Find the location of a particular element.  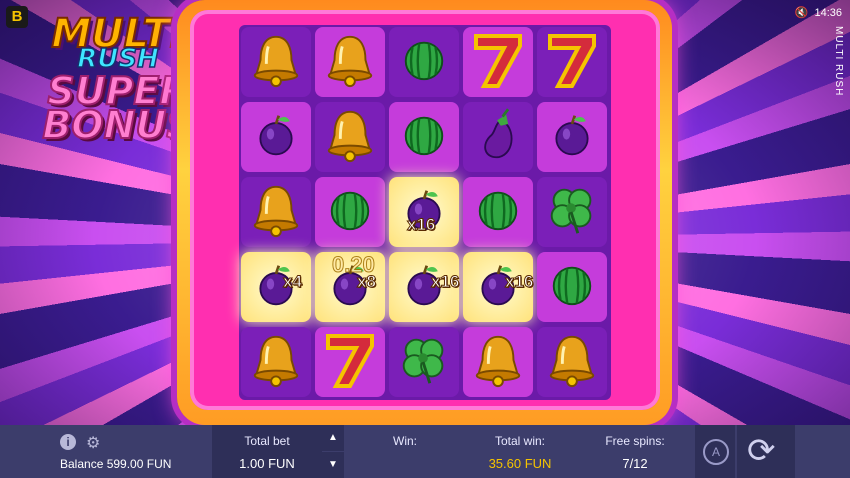

center-win-amount: 0.20 is located at coordinates (354, 265).